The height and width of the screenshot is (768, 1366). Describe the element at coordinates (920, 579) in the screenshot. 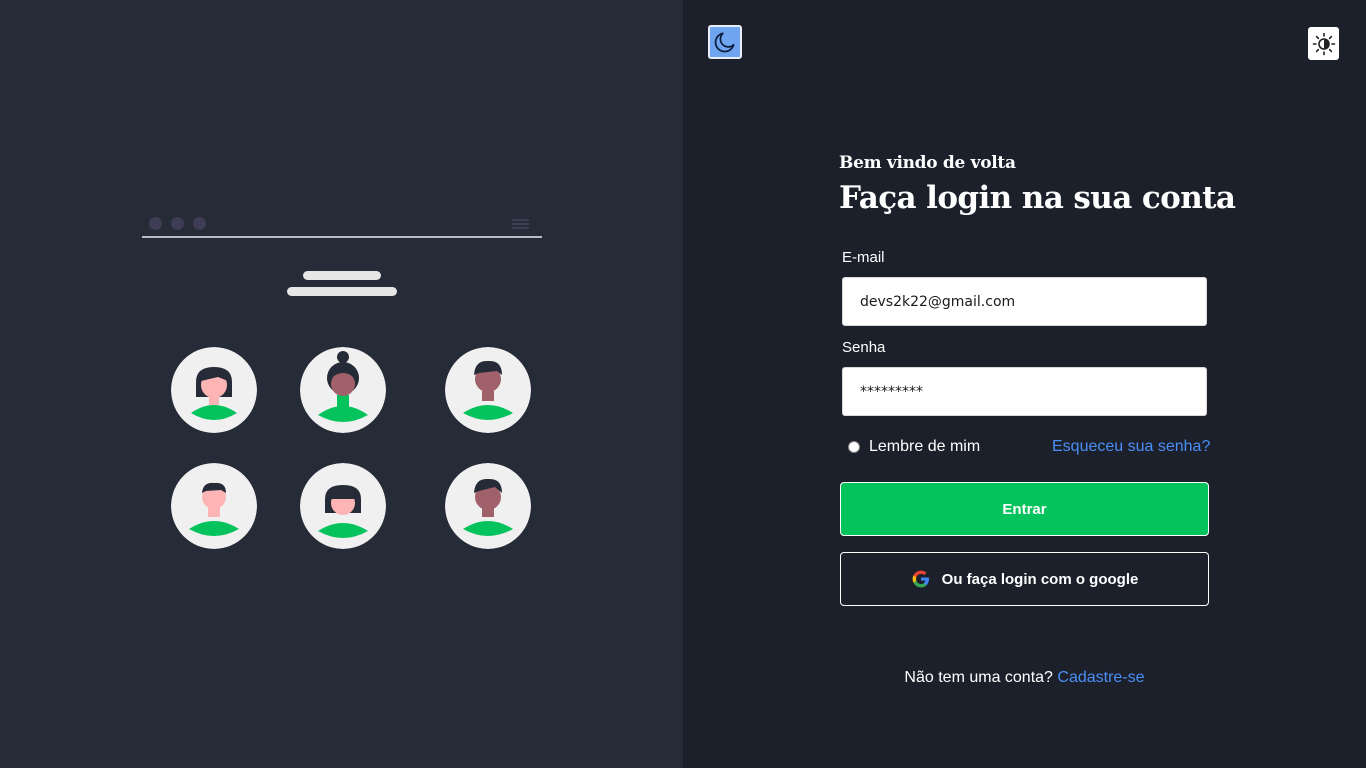

I see `google-icon` at that location.